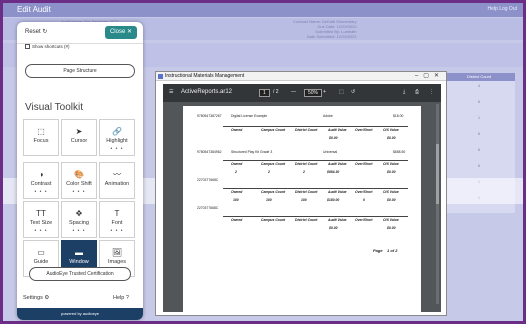 This screenshot has height=324, width=526. Describe the element at coordinates (41, 262) in the screenshot. I see `tile-label: Guide` at that location.